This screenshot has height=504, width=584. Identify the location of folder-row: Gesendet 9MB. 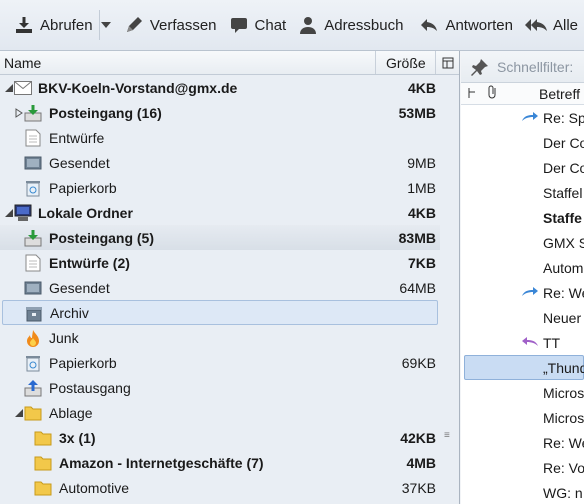
(220, 162).